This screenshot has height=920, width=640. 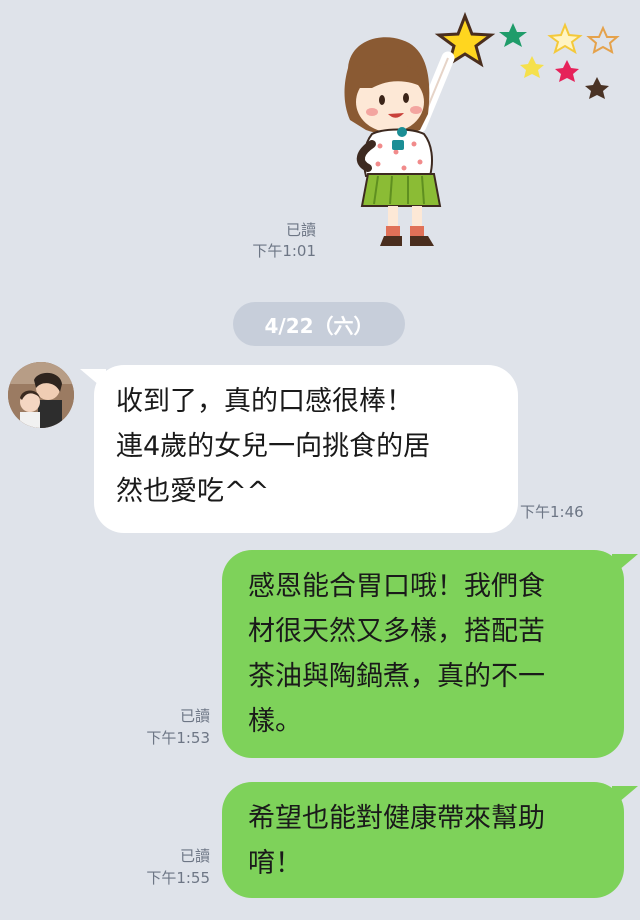 I want to click on message-timestamp: 下午1:53, so click(x=178, y=738).